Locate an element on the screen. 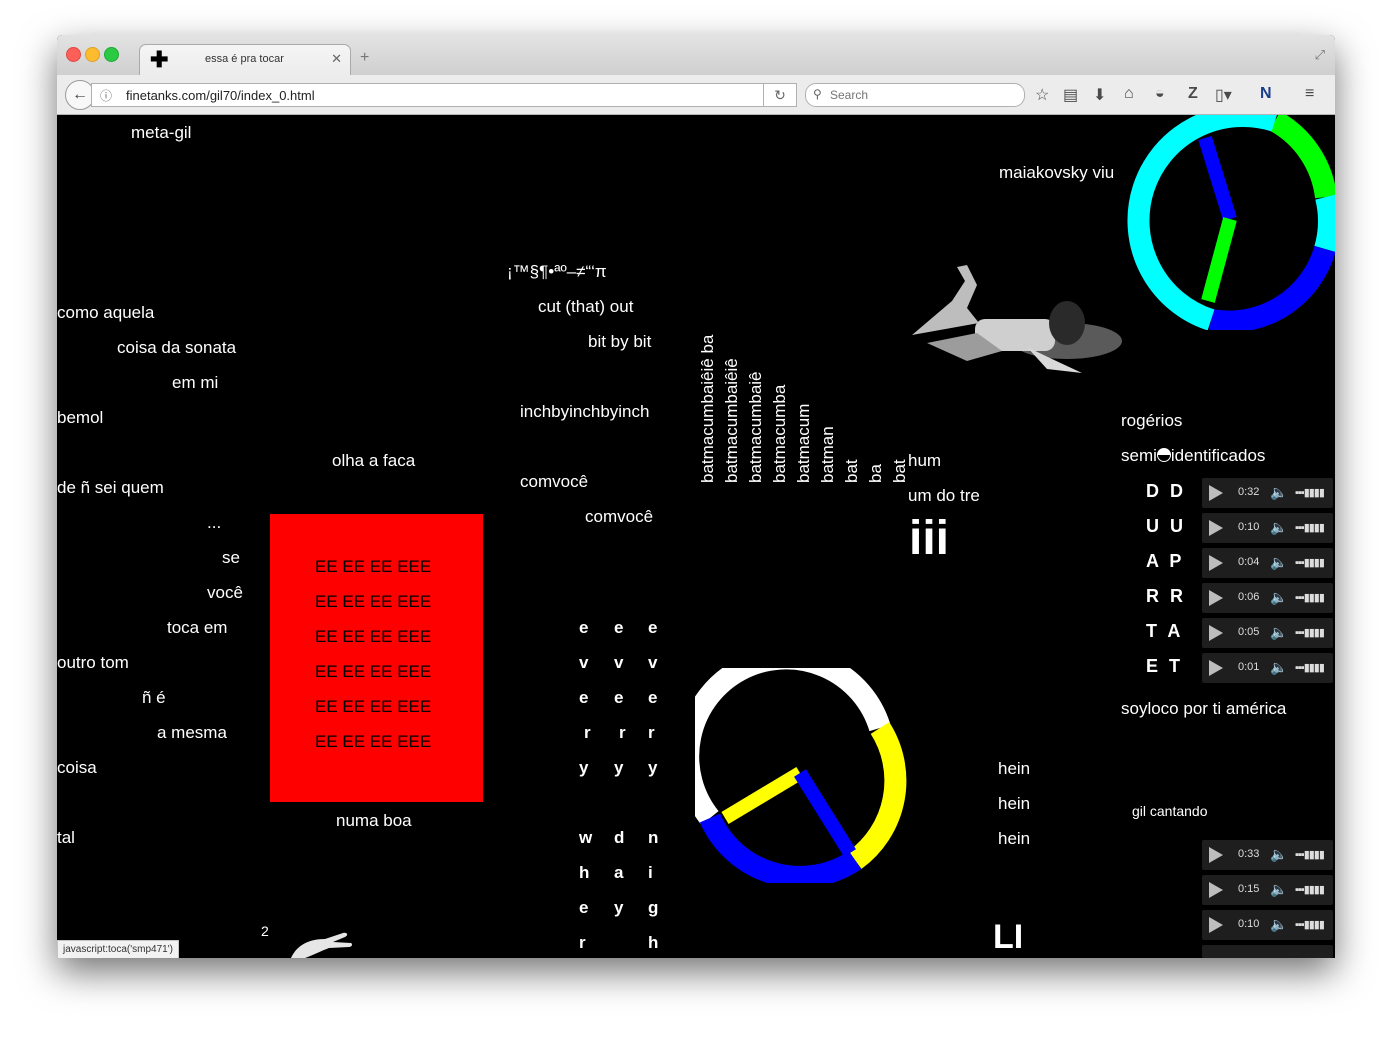  tab-active: ✚ essa é pra tocar ✕ is located at coordinates (245, 60).